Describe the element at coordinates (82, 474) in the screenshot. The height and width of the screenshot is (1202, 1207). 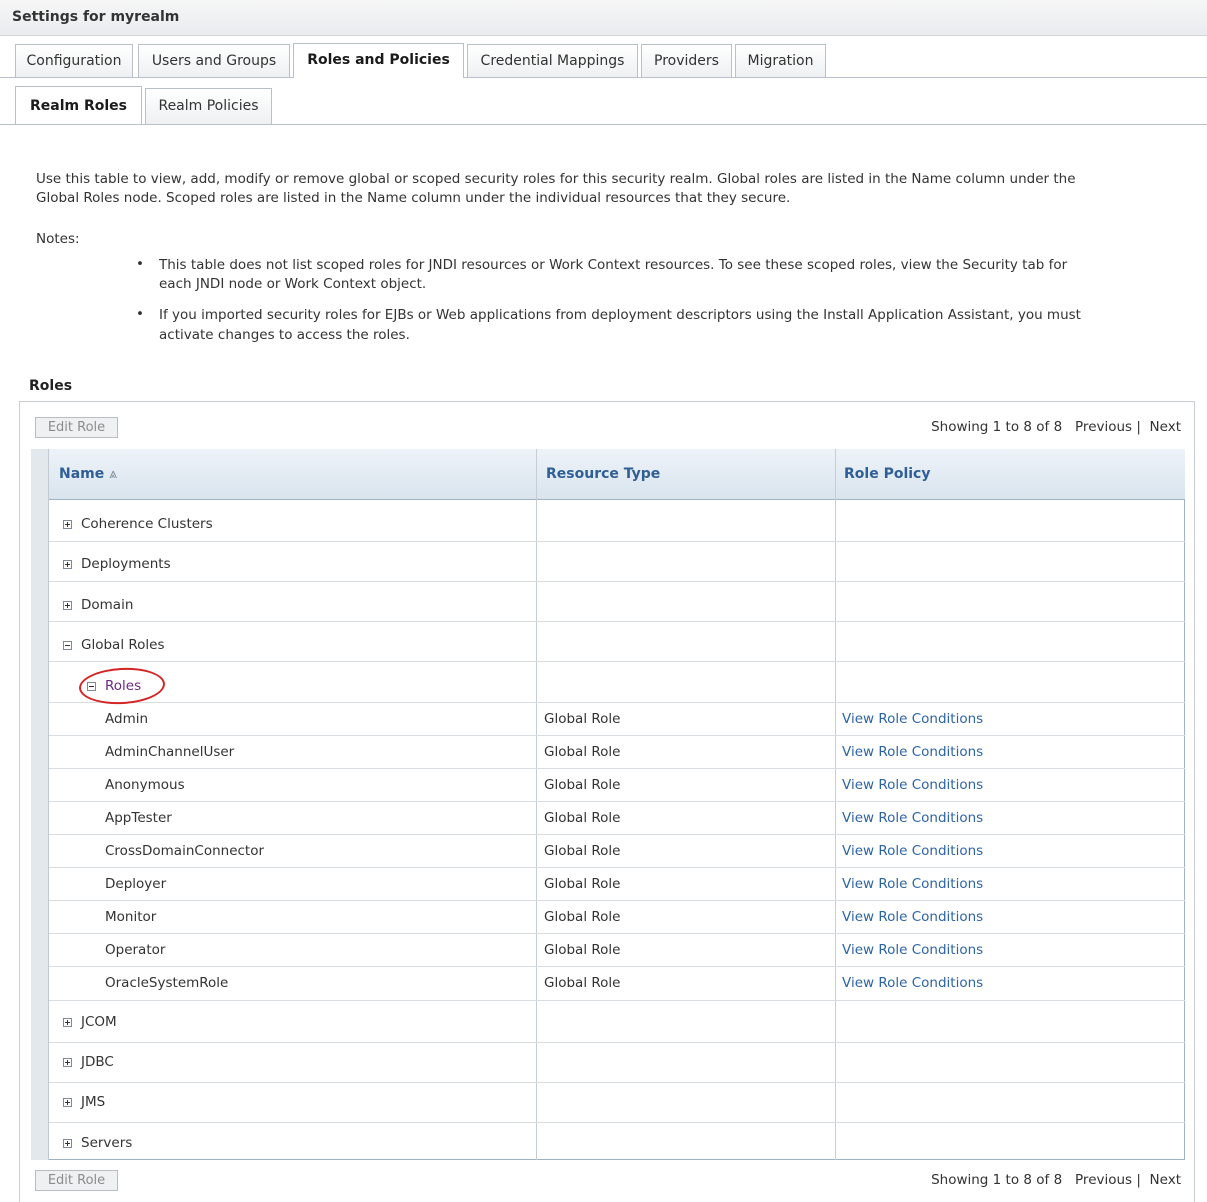
I see `column-header-name-label: Name` at that location.